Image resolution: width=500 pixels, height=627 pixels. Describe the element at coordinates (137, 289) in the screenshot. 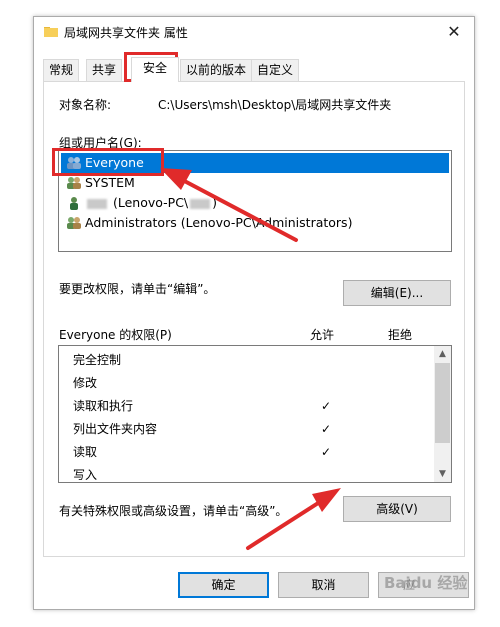

I see `change-hint: 要更改权限，请单击“编辑”。` at that location.